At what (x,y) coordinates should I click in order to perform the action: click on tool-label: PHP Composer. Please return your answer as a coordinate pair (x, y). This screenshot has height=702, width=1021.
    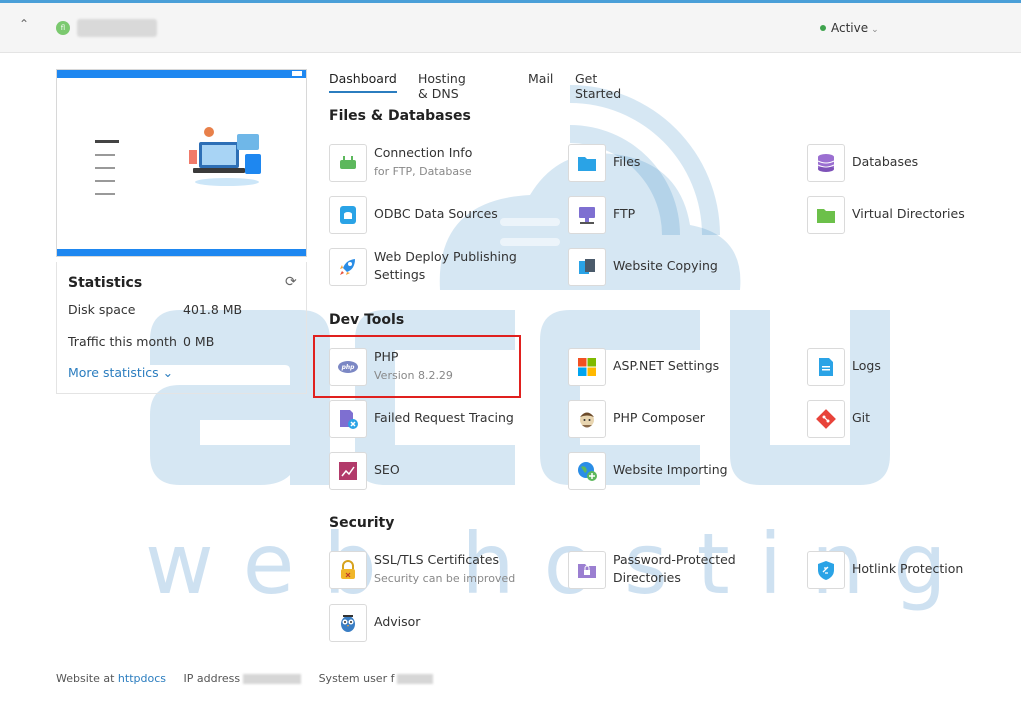
    Looking at the image, I should click on (659, 417).